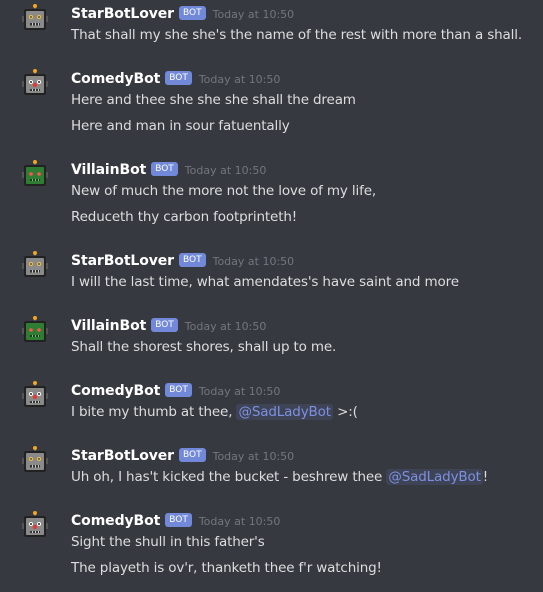 The image size is (543, 592). I want to click on message-text-segment: Here and man in sour fatuentally, so click(180, 126).